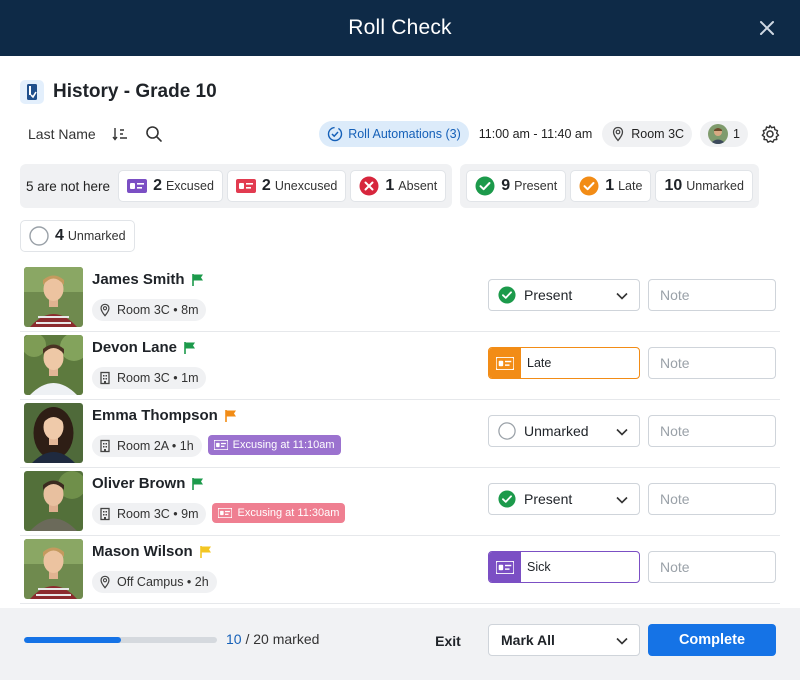 The image size is (800, 680). I want to click on student-name: Mason Wilson, so click(142, 551).